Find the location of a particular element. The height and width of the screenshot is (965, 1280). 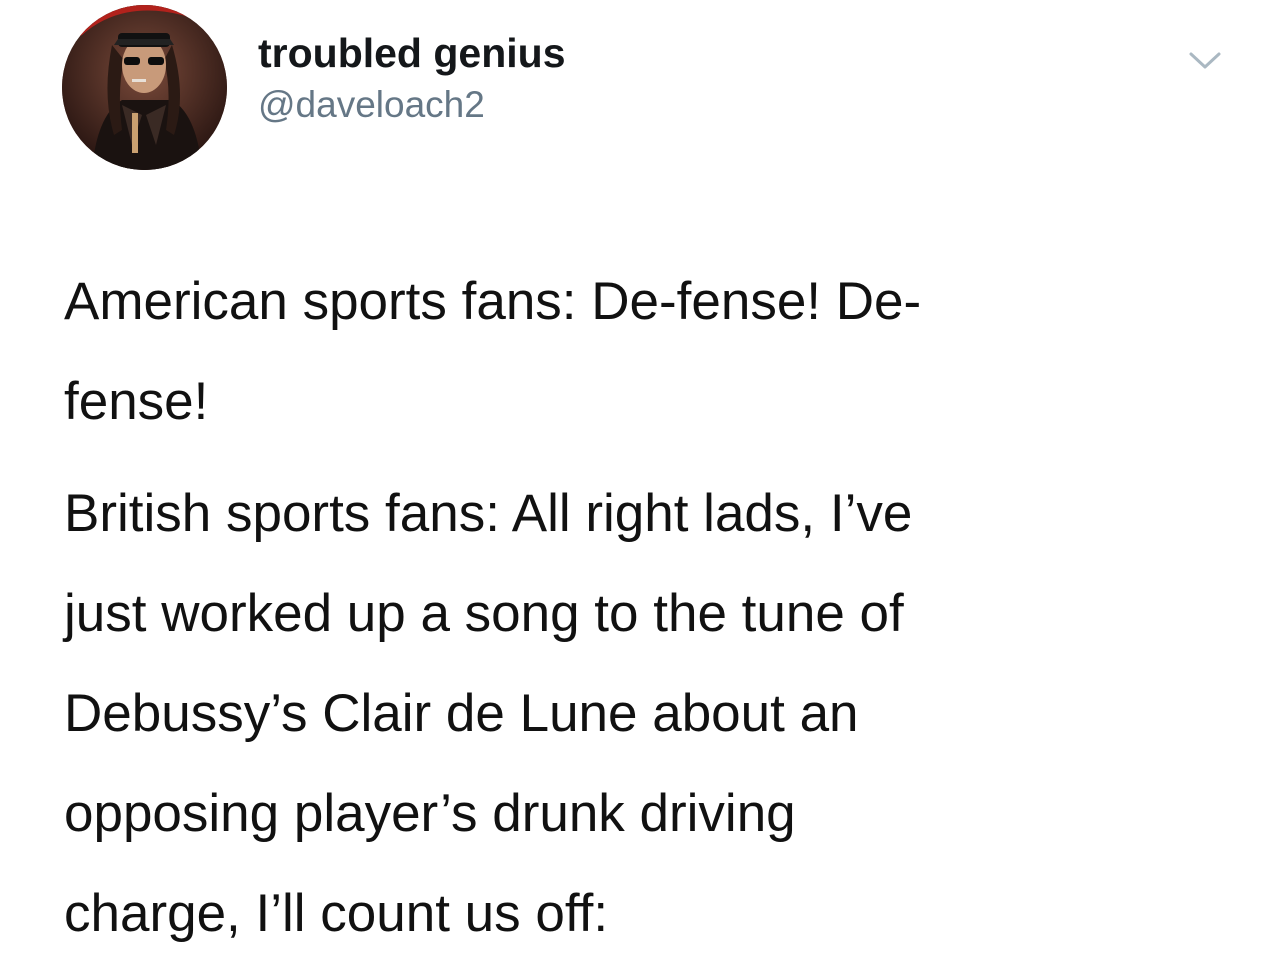

avatar-image is located at coordinates (144, 87).